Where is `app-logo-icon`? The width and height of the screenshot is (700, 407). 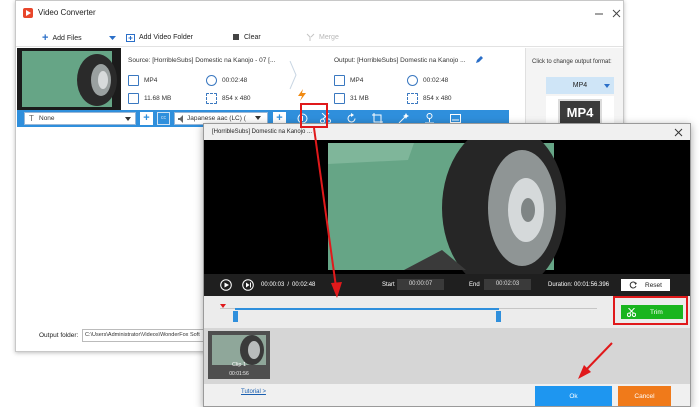 app-logo-icon is located at coordinates (28, 13).